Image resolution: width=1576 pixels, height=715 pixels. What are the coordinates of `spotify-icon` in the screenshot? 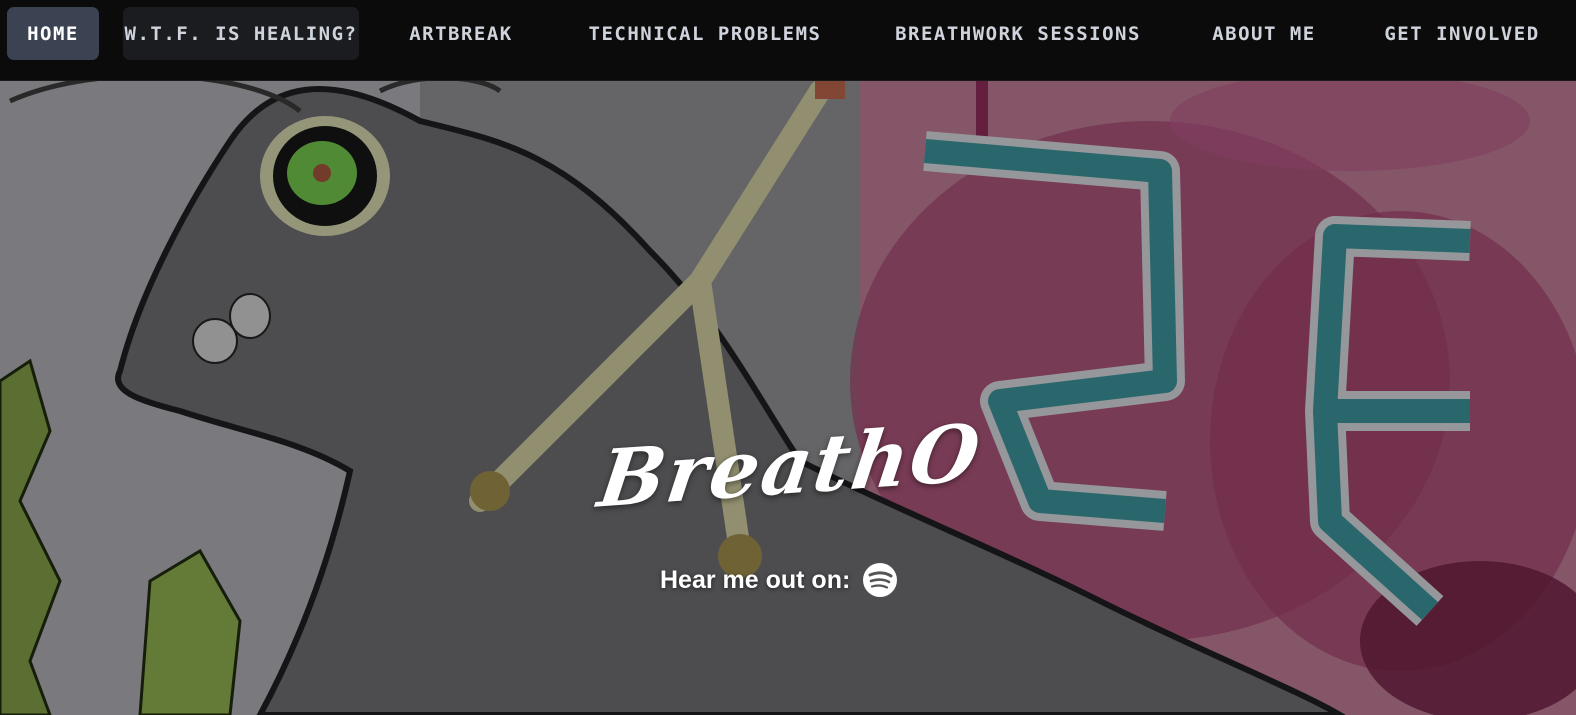 It's located at (880, 580).